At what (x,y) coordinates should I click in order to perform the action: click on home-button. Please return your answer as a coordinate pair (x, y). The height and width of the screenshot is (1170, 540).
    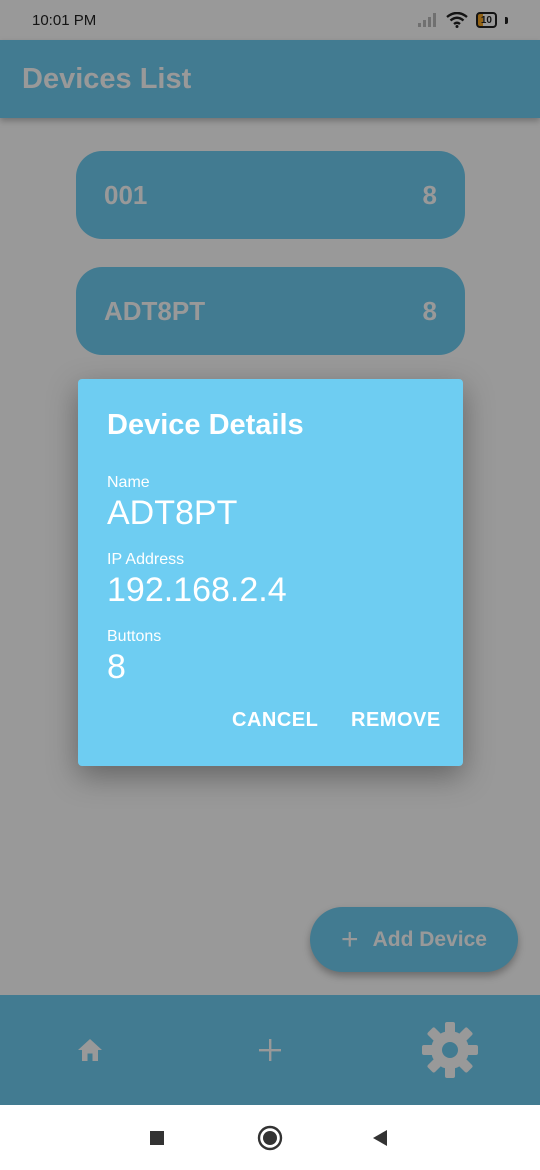
    Looking at the image, I should click on (270, 1137).